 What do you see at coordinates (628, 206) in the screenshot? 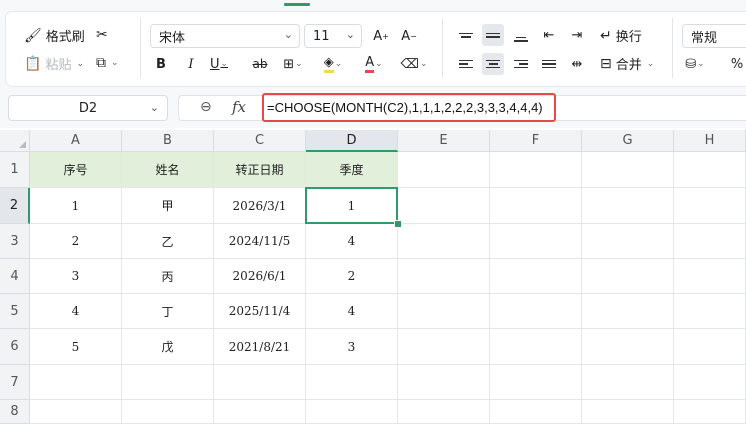
I see `cell-g2` at bounding box center [628, 206].